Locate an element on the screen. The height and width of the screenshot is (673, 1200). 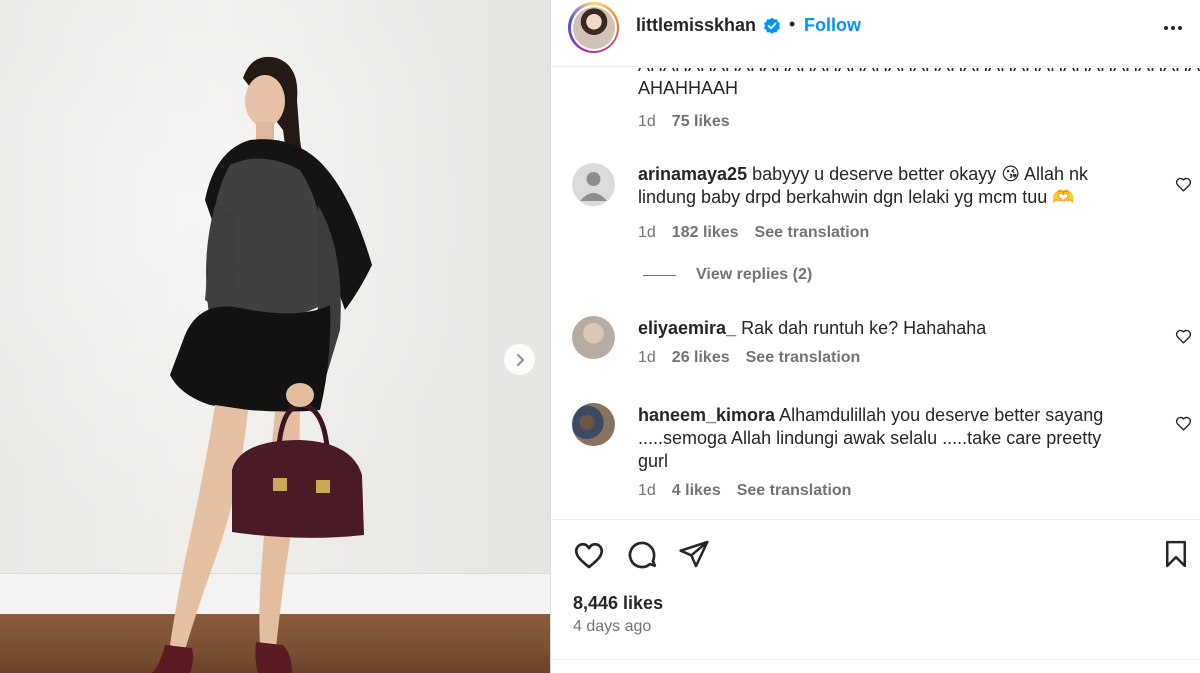
chevron-right-icon is located at coordinates (520, 359).